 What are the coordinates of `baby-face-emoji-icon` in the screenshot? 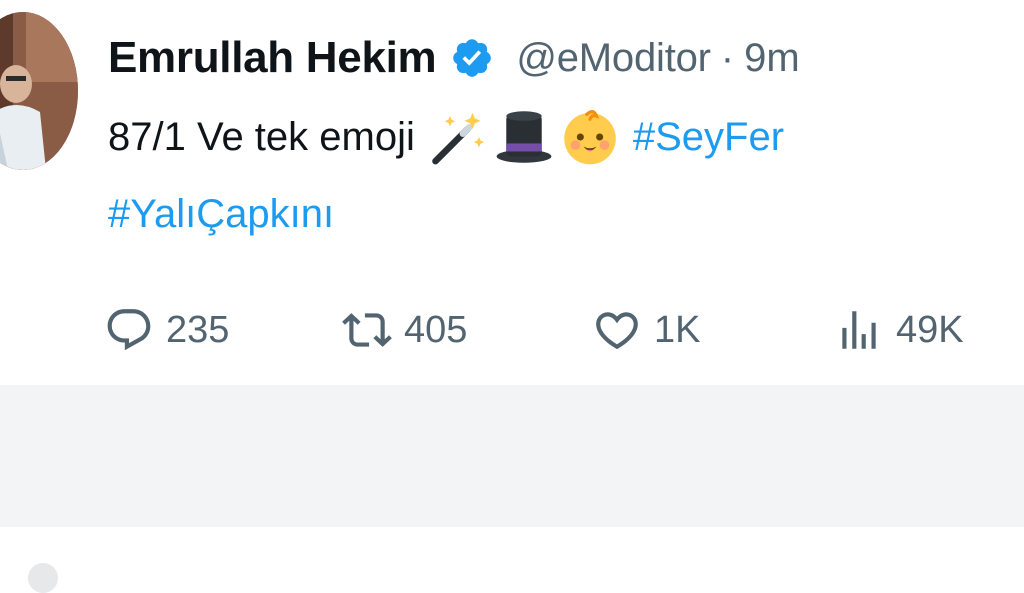 It's located at (590, 137).